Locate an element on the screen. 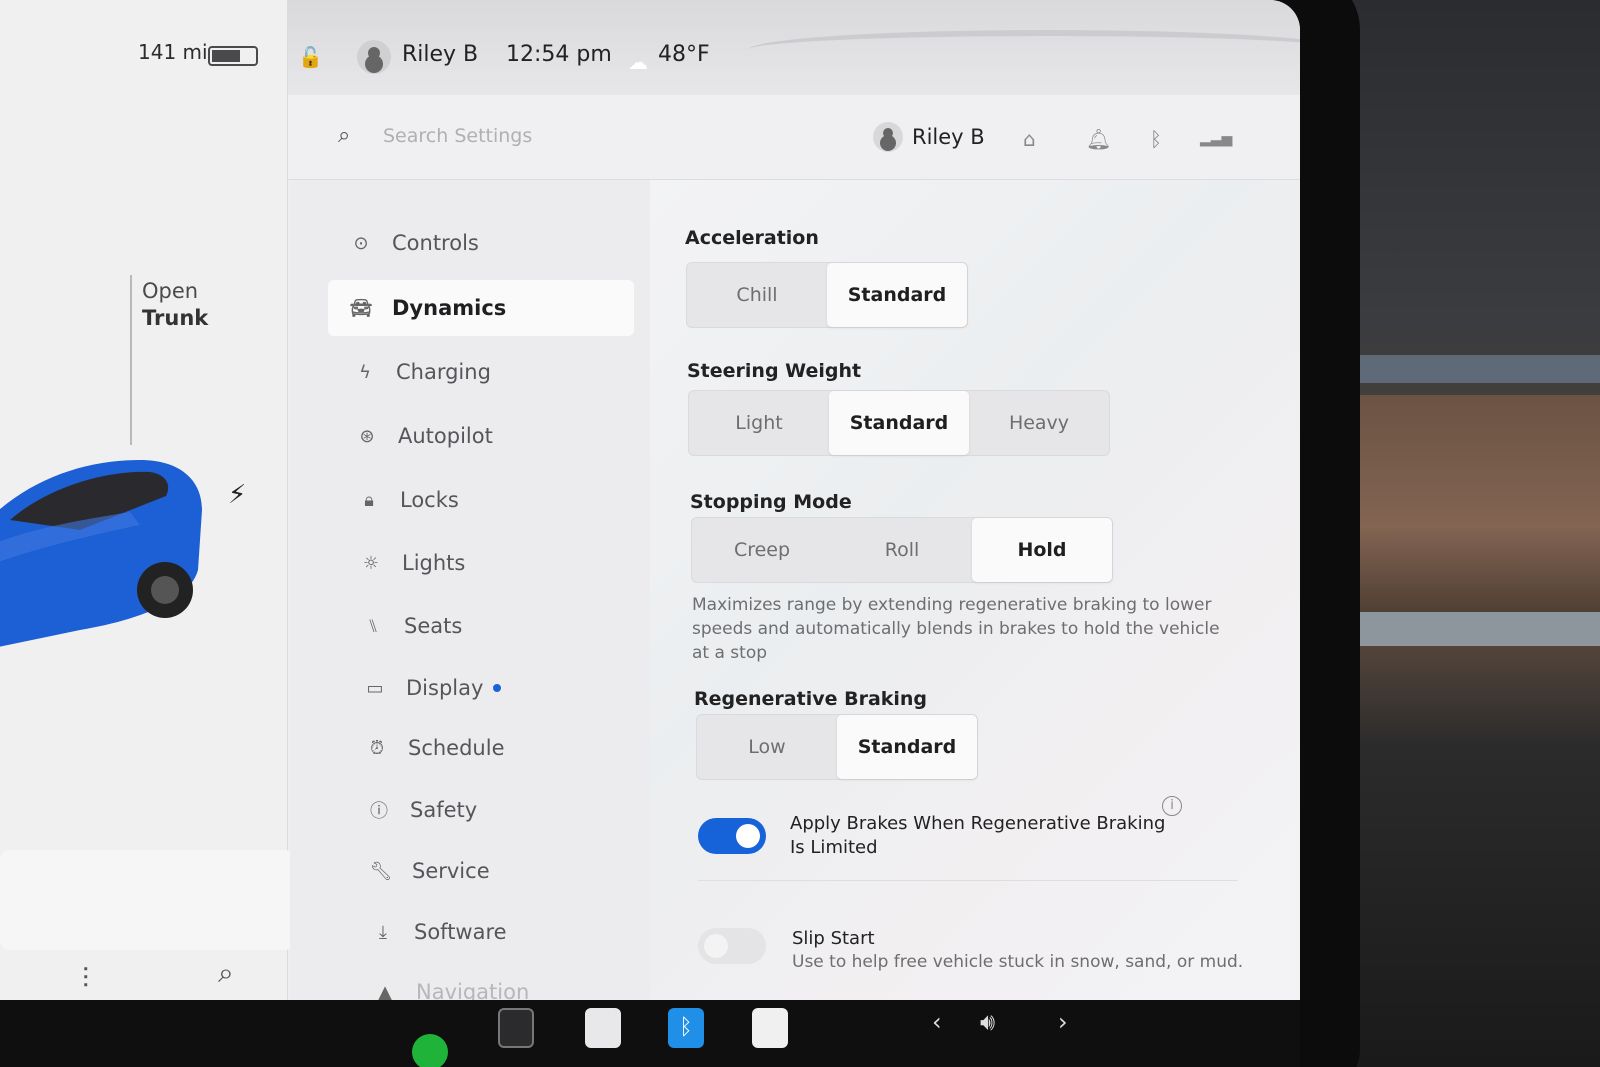 The height and width of the screenshot is (1067, 1600). stopping-mode-selector: Creep Roll Hold is located at coordinates (902, 550).